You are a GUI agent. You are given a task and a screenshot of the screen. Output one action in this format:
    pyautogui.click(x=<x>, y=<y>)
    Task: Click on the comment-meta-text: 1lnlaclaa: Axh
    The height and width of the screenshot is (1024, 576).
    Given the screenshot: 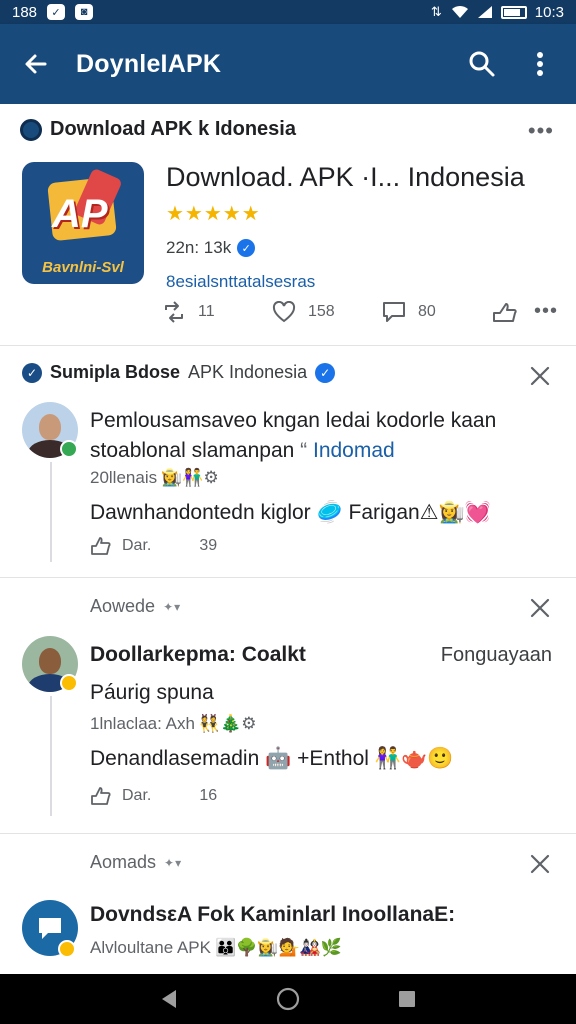 What is the action you would take?
    pyautogui.click(x=142, y=723)
    